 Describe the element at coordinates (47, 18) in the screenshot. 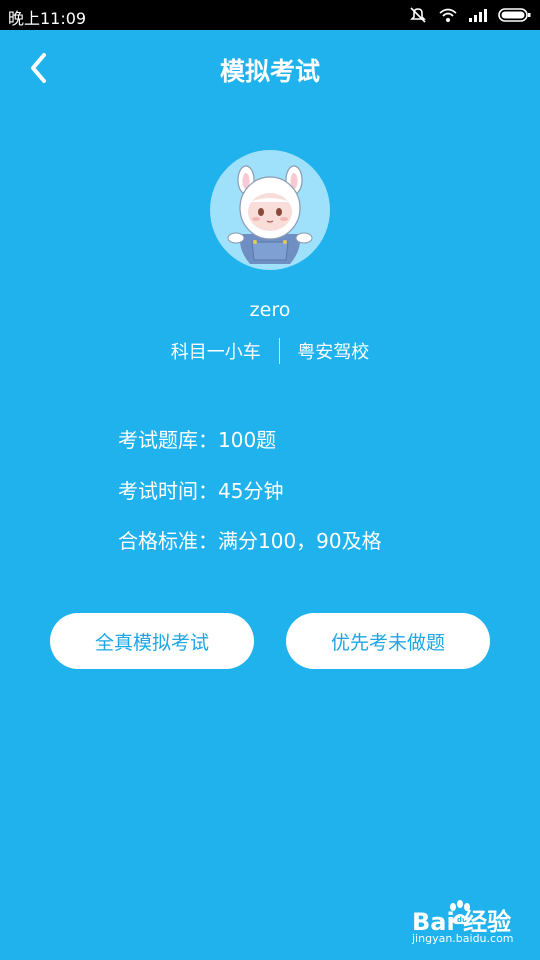

I see `status-time: 晚上11:09` at that location.